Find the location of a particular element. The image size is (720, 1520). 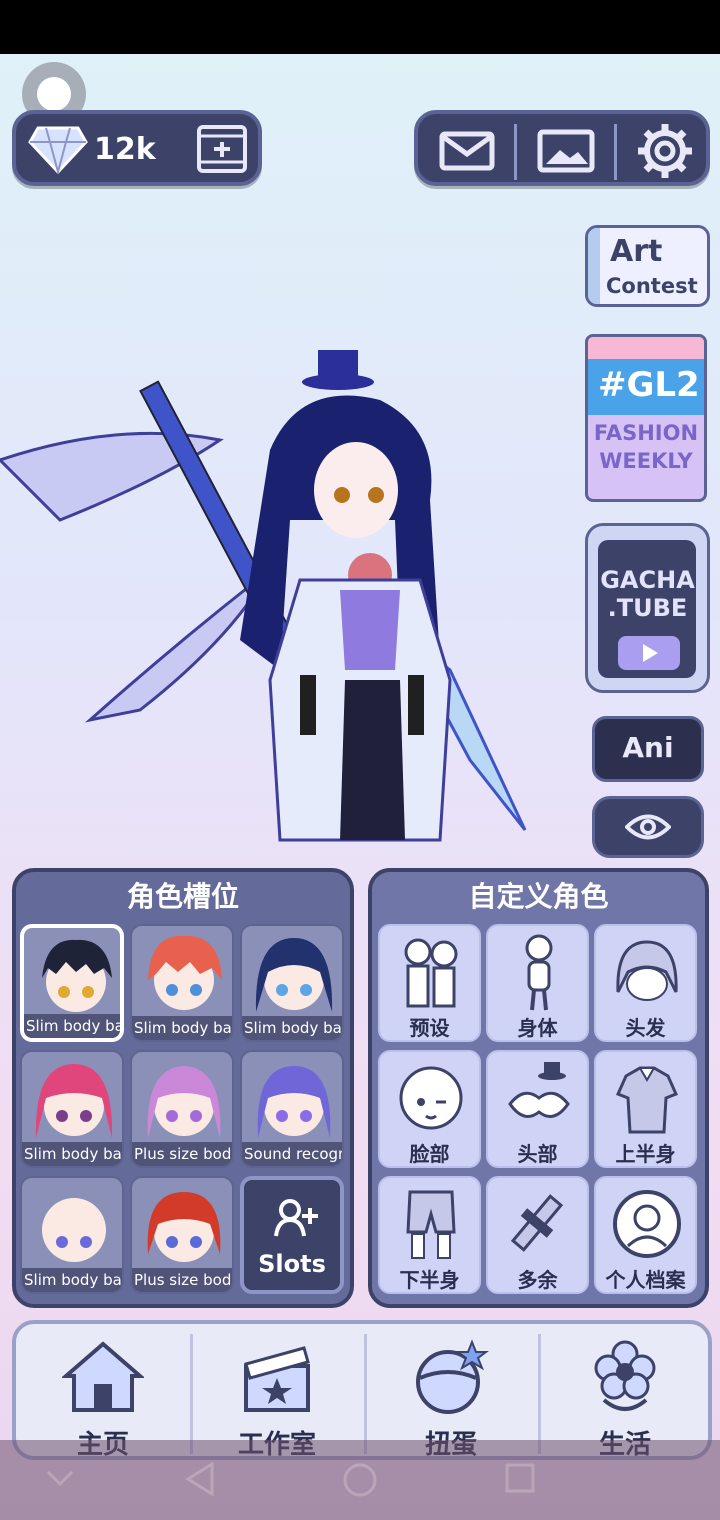

fashion-weekly-button: #GL2 FASHION WEEKLY is located at coordinates (646, 418).